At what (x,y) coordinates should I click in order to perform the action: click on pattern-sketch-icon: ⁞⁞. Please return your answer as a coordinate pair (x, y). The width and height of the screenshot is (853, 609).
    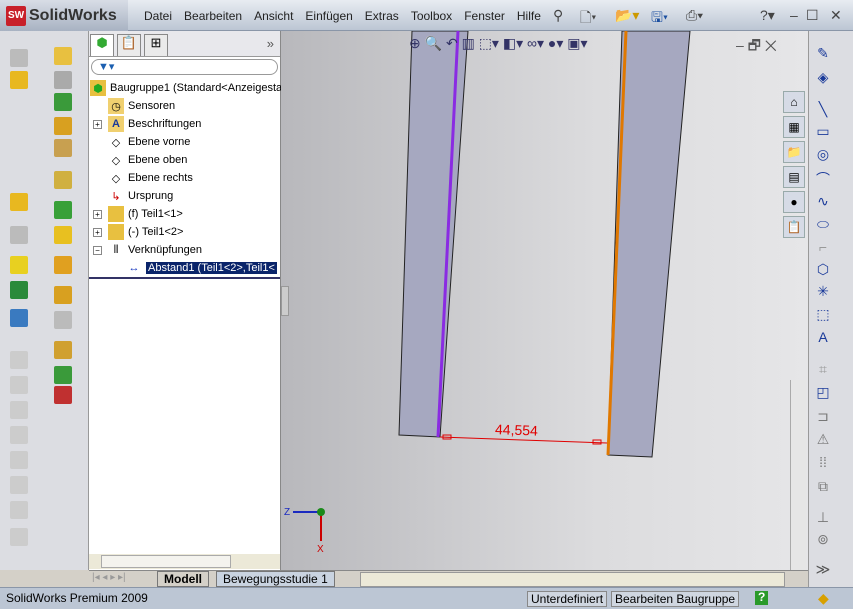
    Looking at the image, I should click on (823, 463).